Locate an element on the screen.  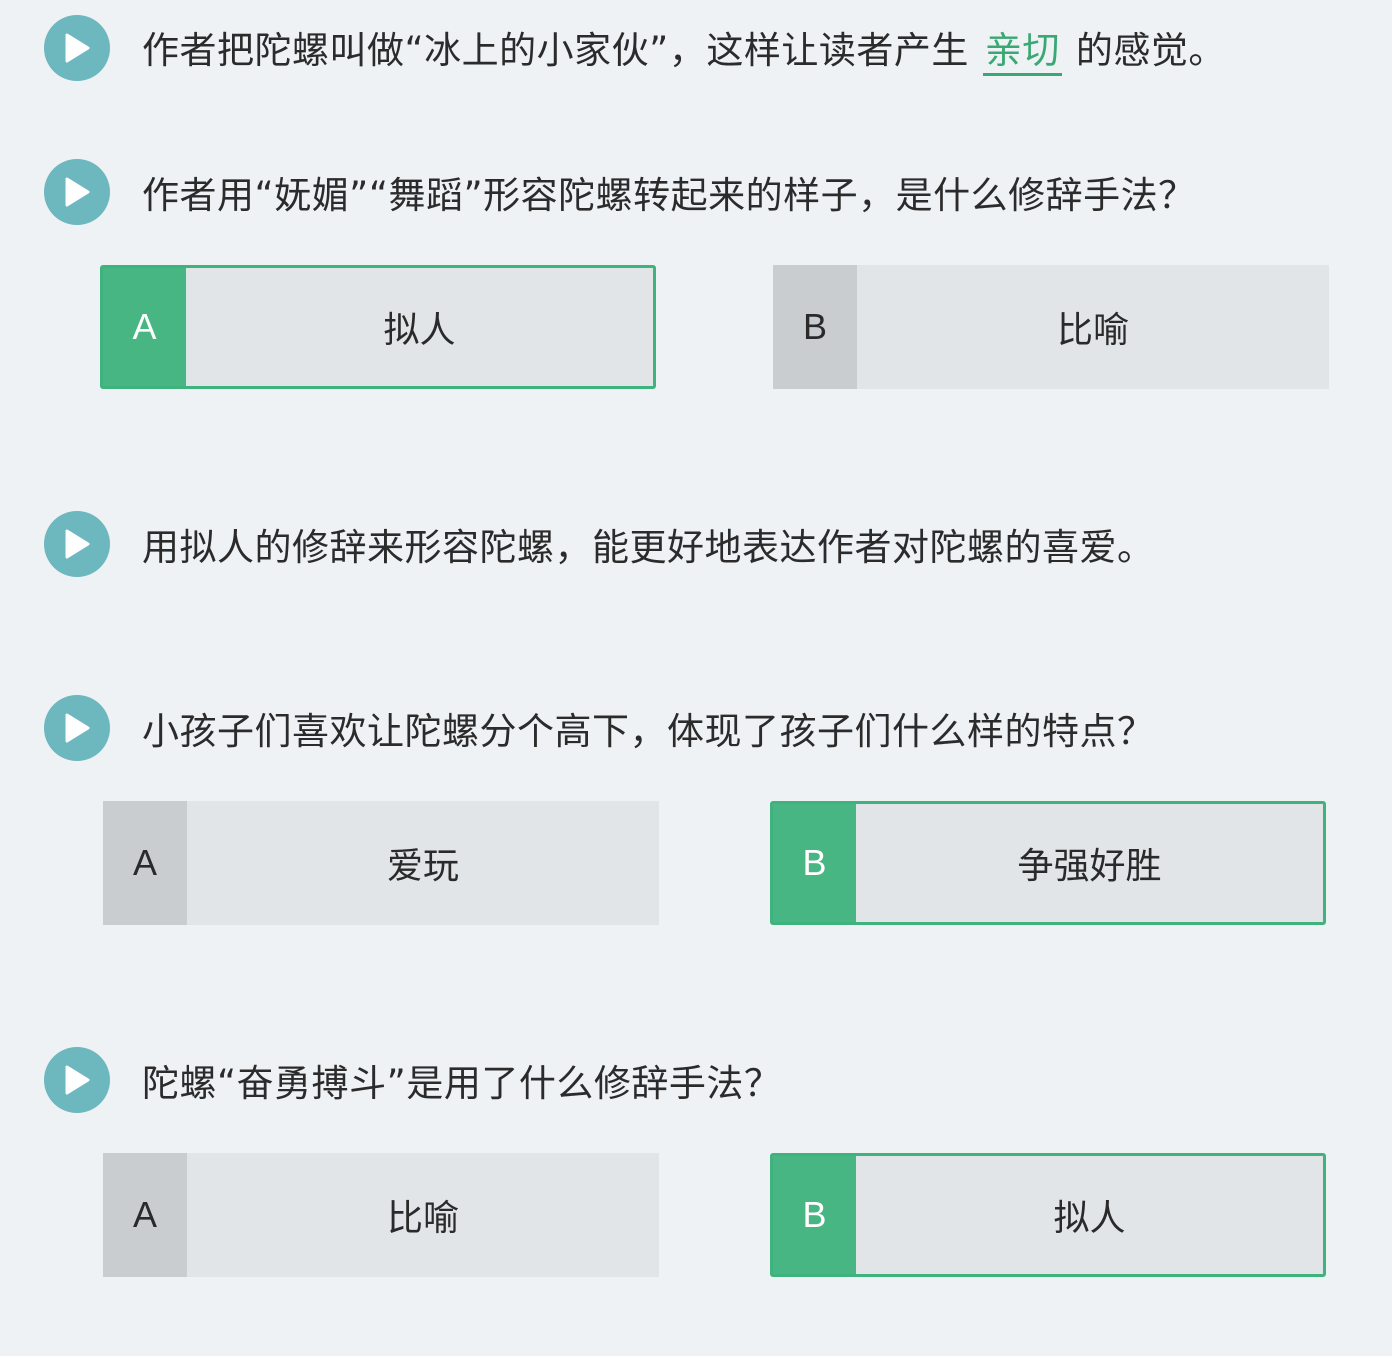
statement-text: 作者把陀螺叫做“冰上的小家伙”，这样让读者产生 亲切 的感觉。 is located at coordinates (684, 48).